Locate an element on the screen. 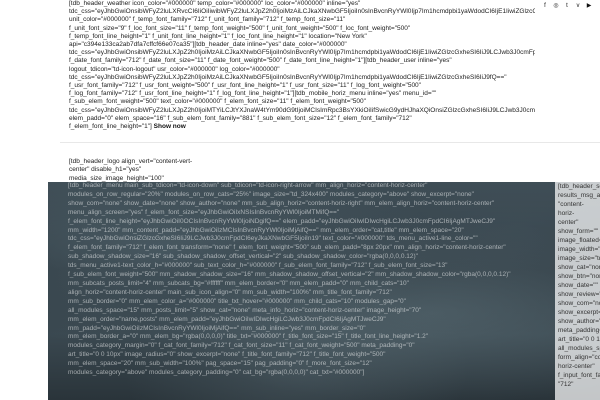 The width and height of the screenshot is (600, 400). code-line: horiz- is located at coordinates (566, 213).